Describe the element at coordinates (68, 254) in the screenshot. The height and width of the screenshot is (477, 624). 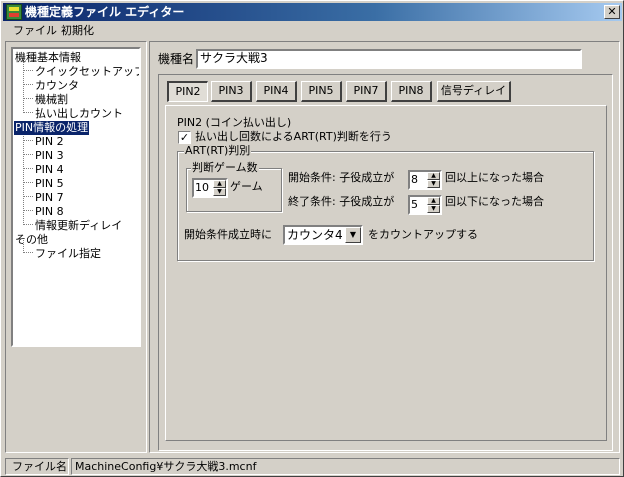
I see `tree-item-file-select: ファイル指定` at that location.